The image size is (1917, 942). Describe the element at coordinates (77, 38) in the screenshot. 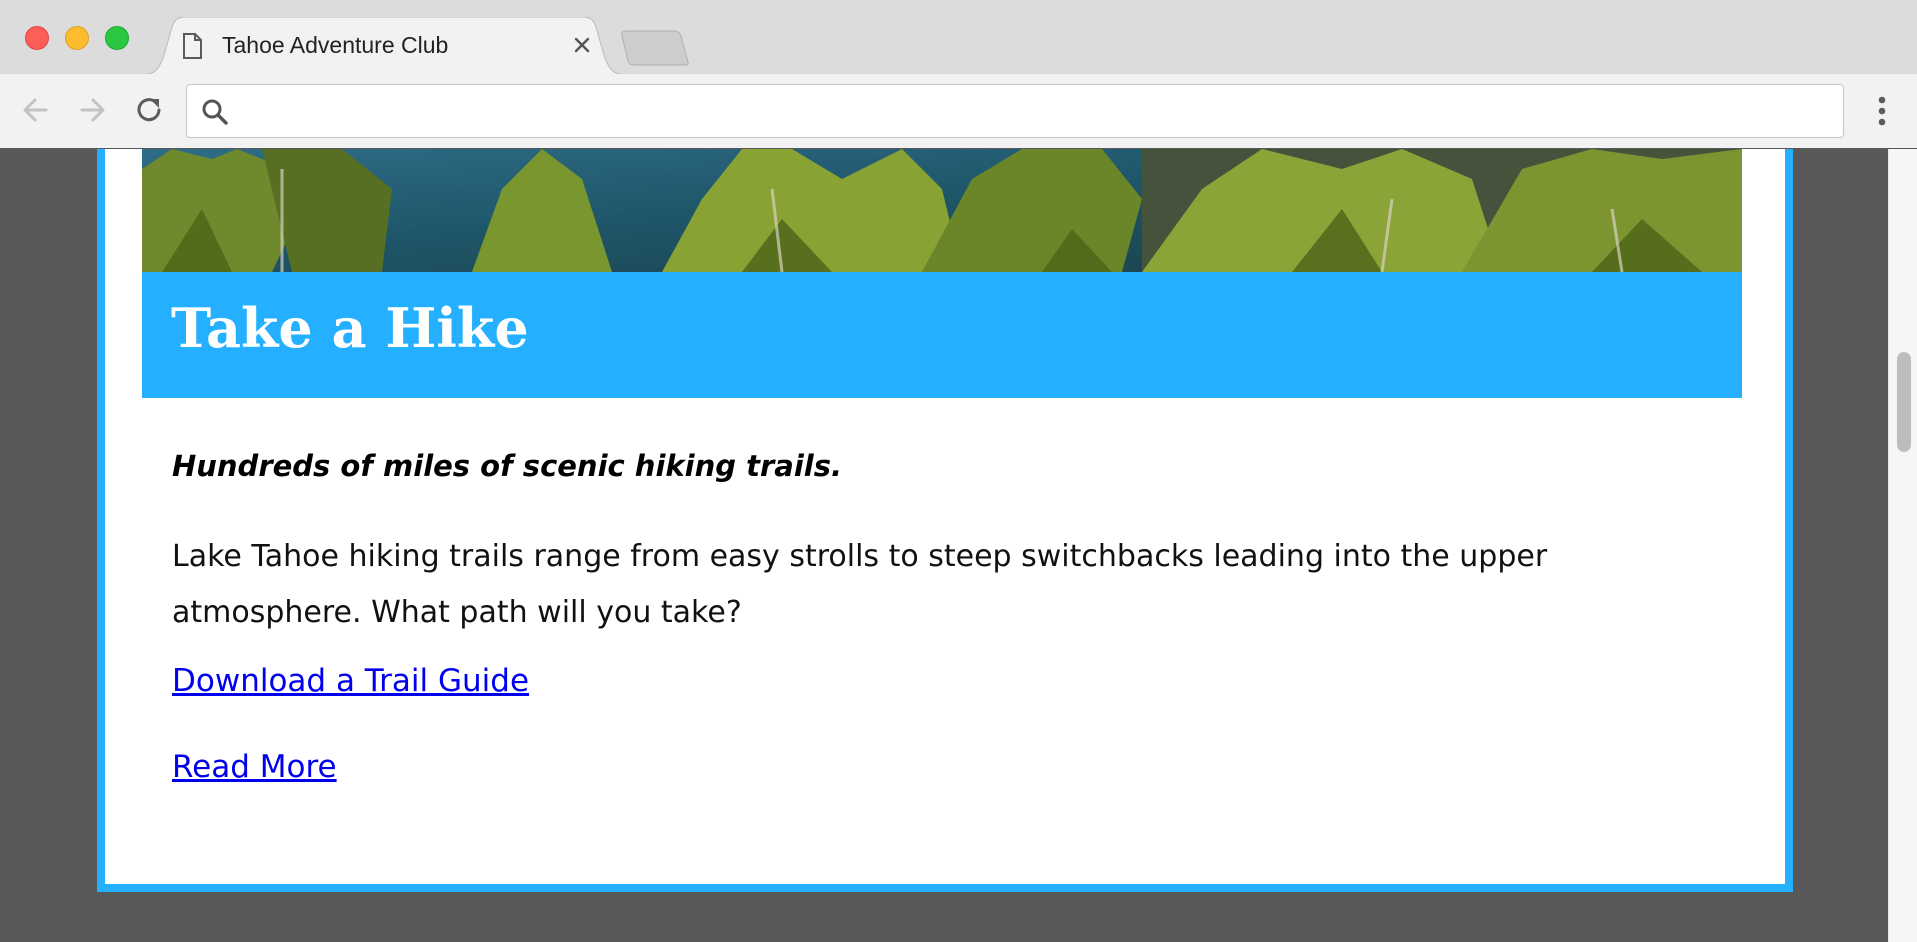

I see `minimize-window-button` at that location.